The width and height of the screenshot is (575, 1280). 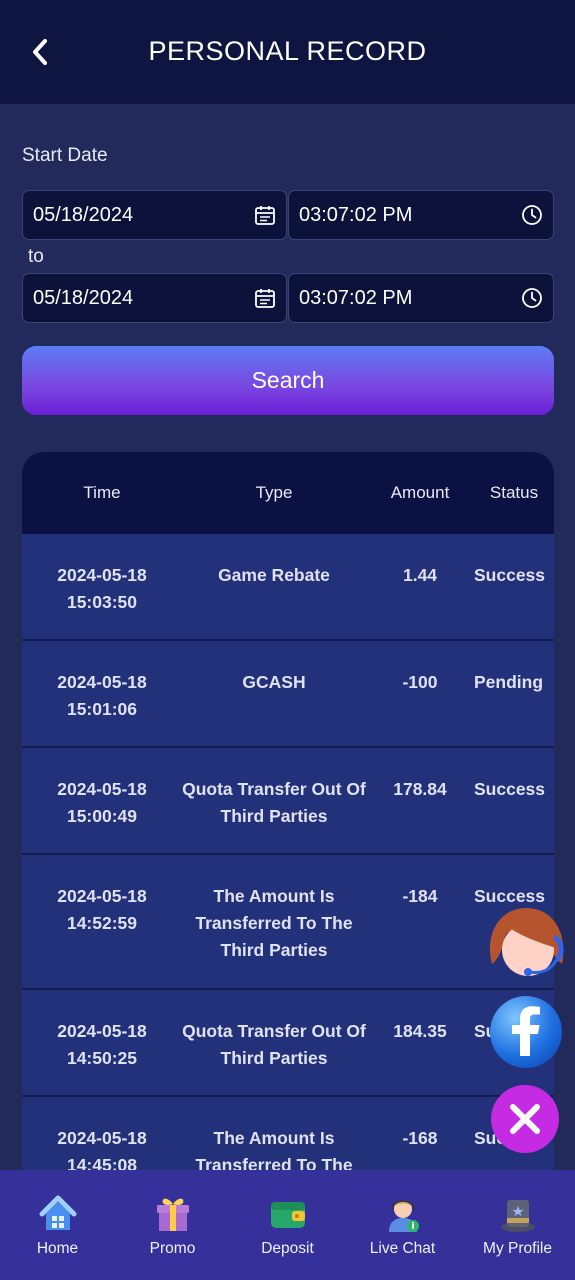 What do you see at coordinates (356, 214) in the screenshot?
I see `start-time-value: 03:07:02 PM` at bounding box center [356, 214].